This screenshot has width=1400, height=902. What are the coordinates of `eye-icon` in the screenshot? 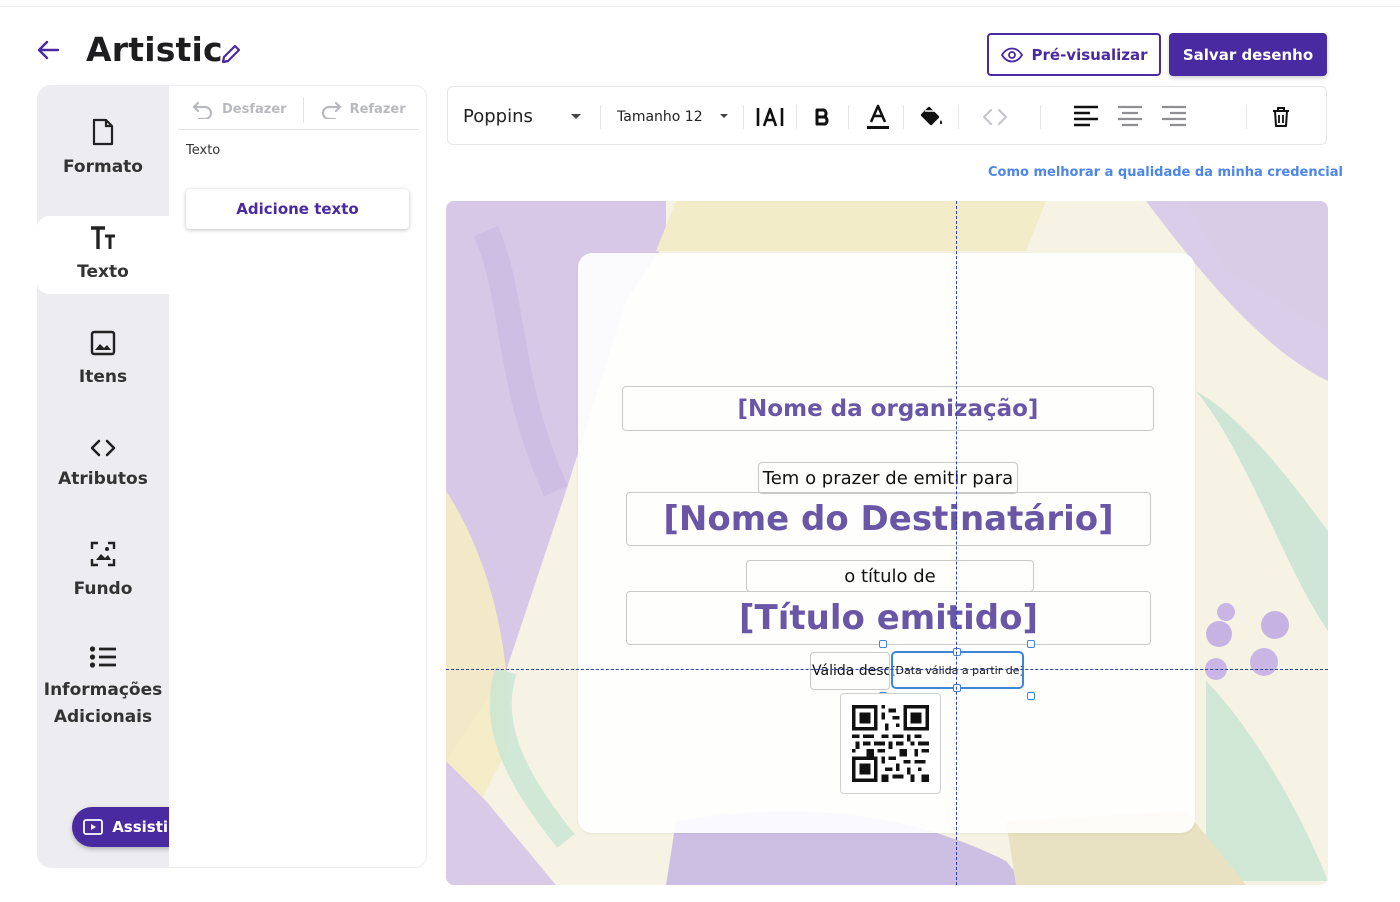 It's located at (1011, 54).